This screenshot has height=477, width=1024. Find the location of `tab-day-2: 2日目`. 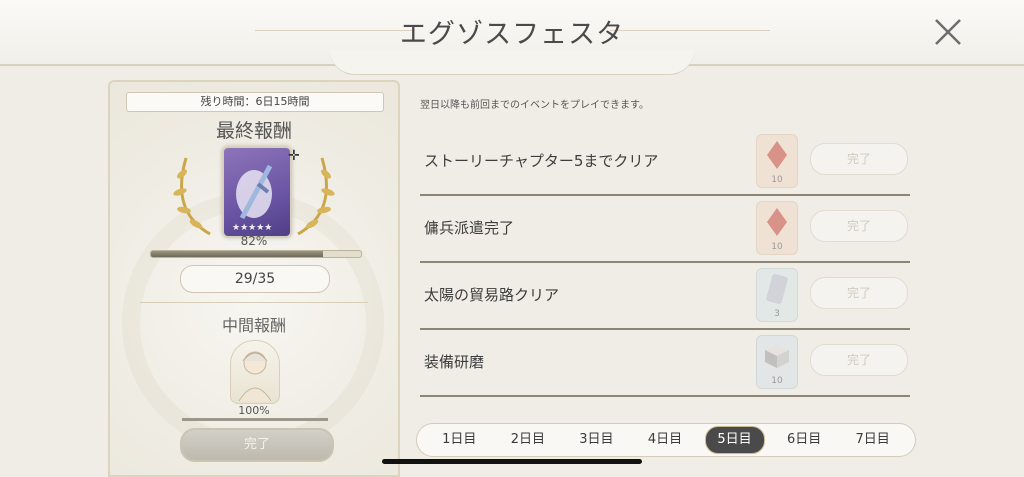

tab-day-2: 2日目 is located at coordinates (528, 440).